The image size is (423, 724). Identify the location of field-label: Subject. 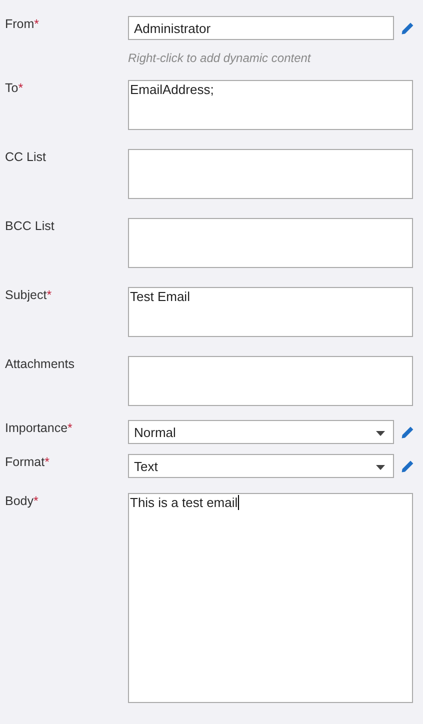
(26, 295).